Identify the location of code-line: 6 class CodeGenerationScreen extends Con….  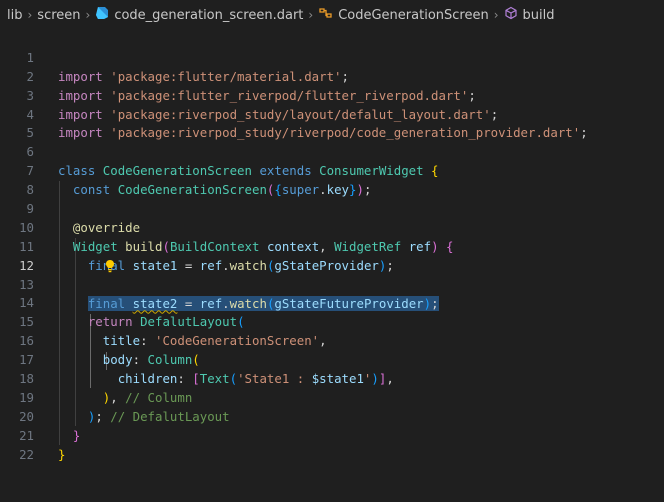
(332, 151).